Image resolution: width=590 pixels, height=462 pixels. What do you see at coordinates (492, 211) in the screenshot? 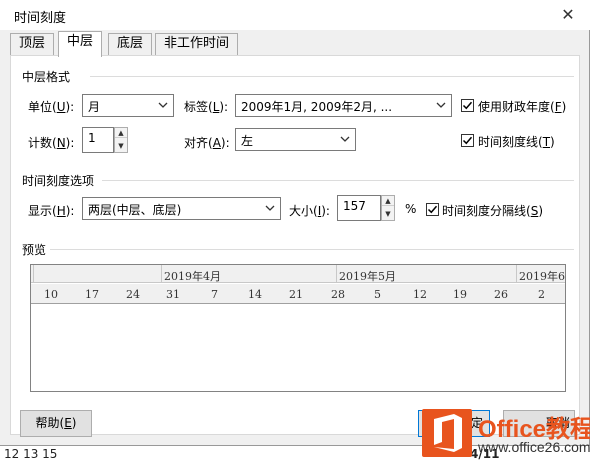
I see `separator-label: 时间刻度分隔线(S)` at bounding box center [492, 211].